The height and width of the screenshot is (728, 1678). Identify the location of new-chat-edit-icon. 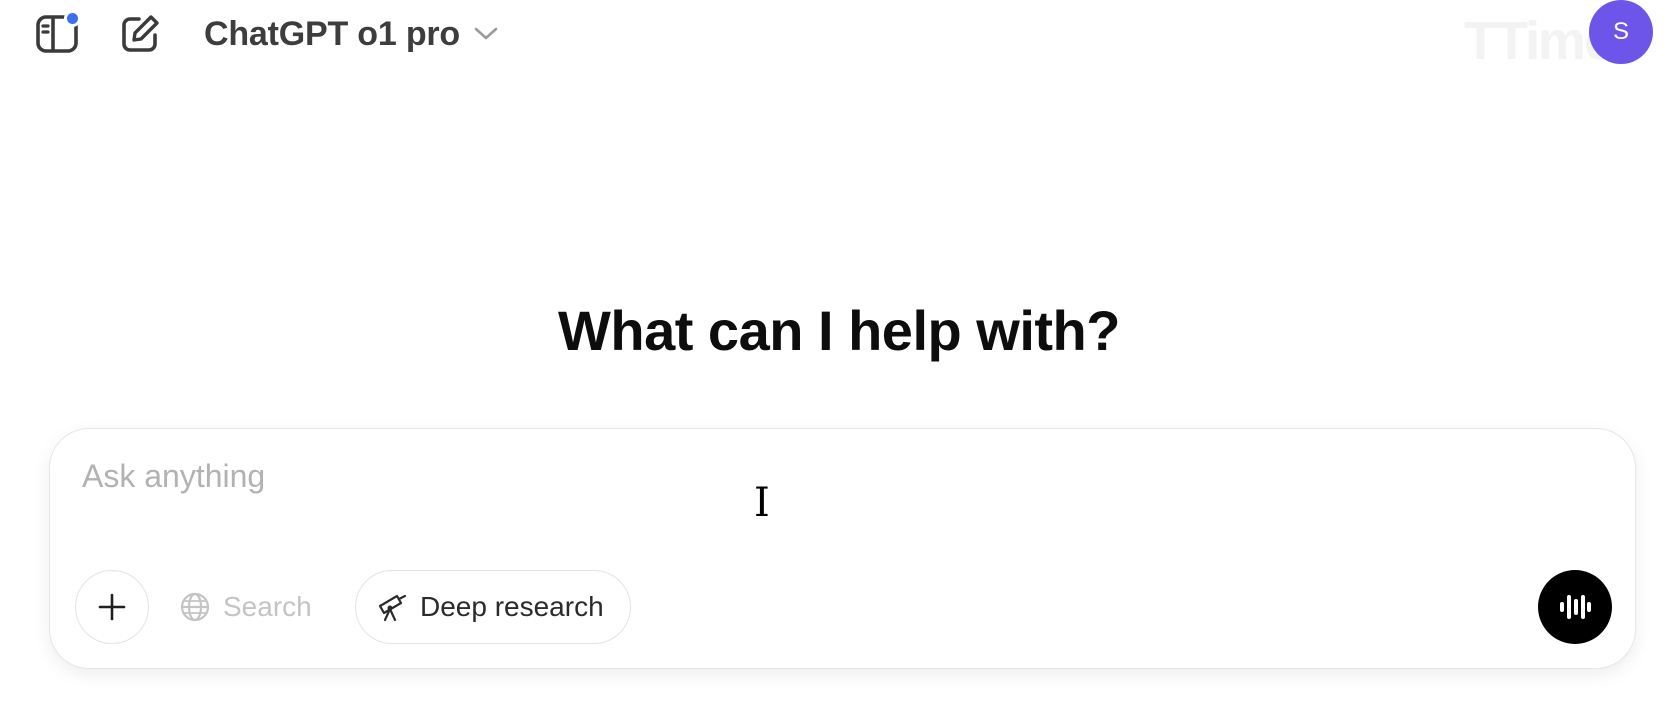
(140, 33).